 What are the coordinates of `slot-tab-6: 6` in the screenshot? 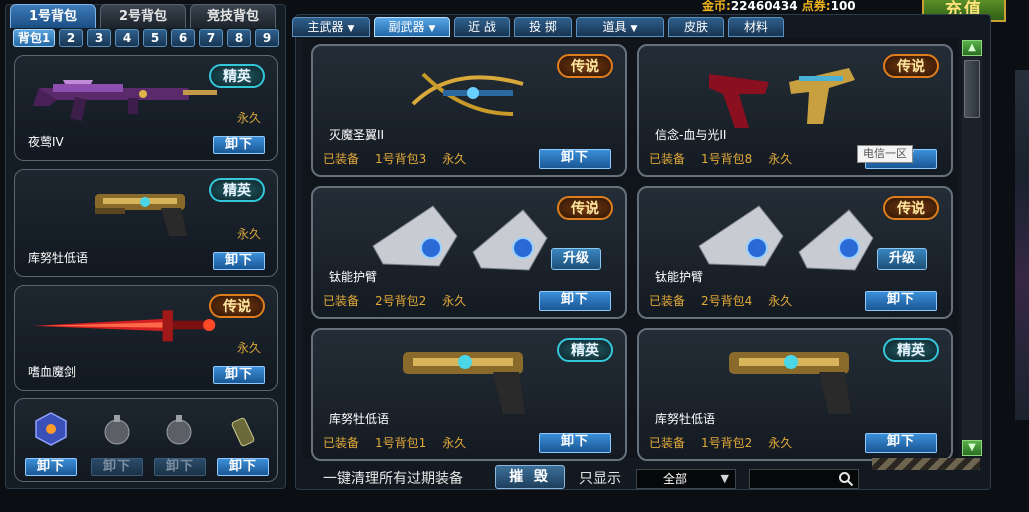 It's located at (183, 38).